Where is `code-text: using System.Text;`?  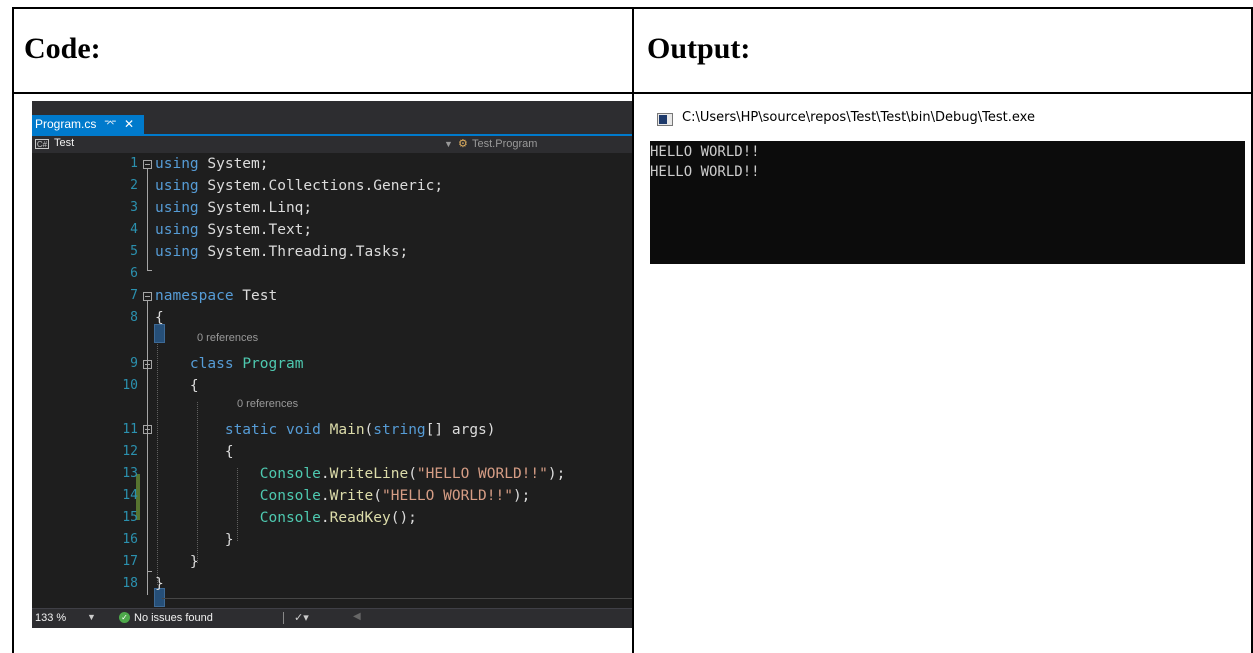
code-text: using System.Text; is located at coordinates (233, 230).